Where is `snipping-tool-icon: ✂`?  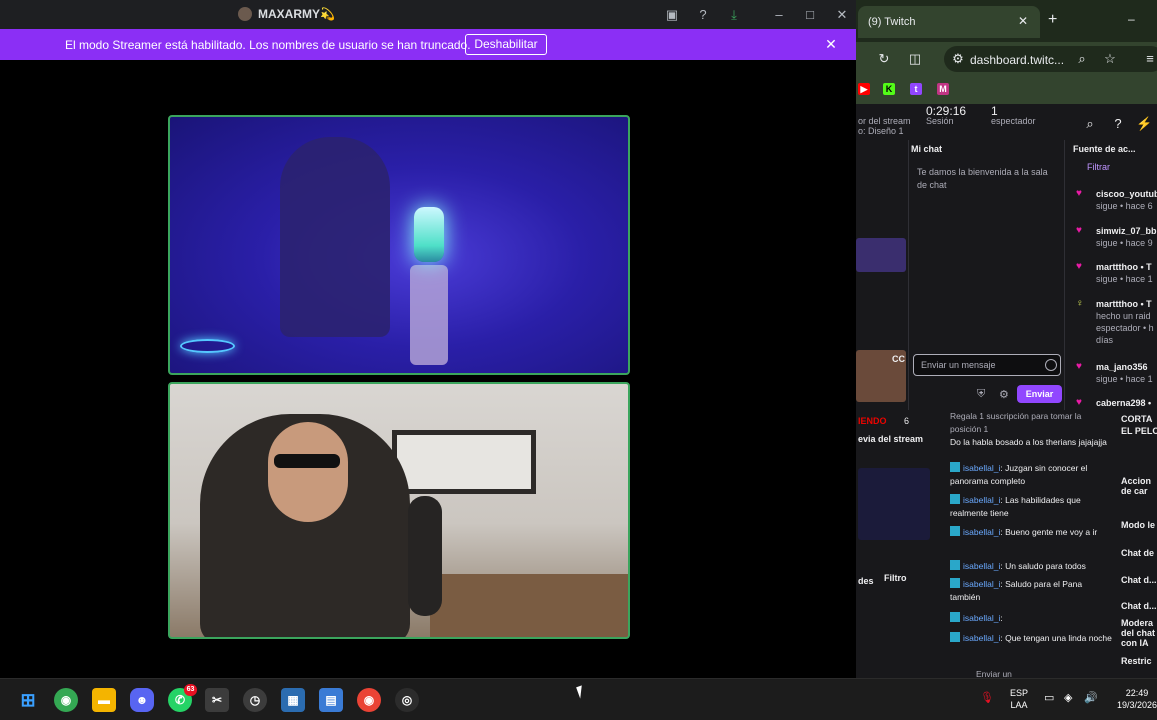 snipping-tool-icon: ✂ is located at coordinates (217, 700).